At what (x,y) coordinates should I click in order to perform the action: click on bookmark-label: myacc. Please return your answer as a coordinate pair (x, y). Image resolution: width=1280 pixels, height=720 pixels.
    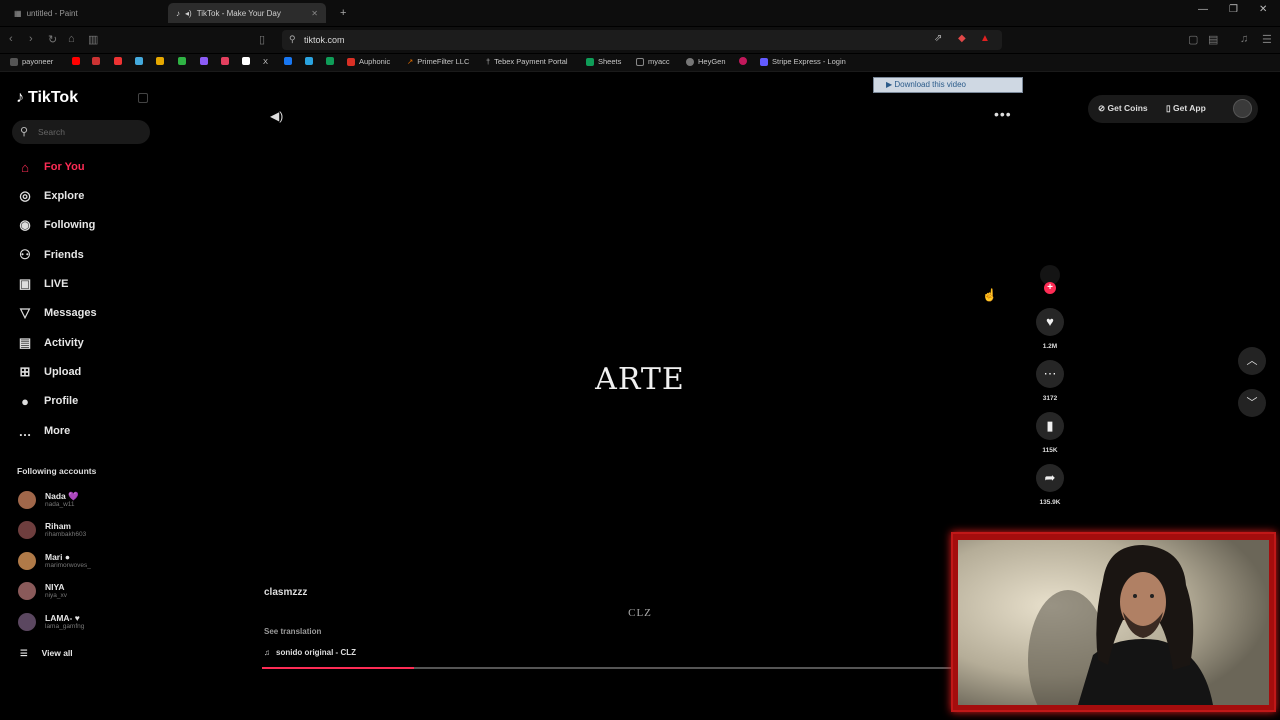
    Looking at the image, I should click on (659, 61).